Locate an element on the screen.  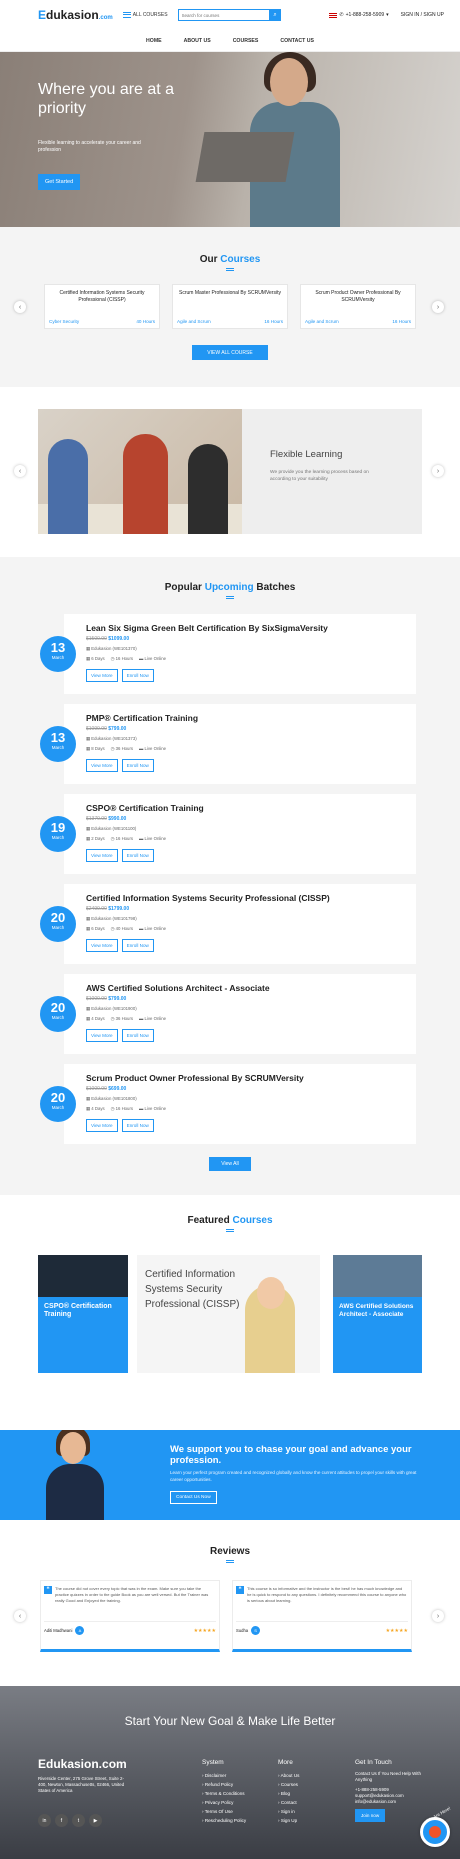
nav-courses: COURSES is located at coordinates (246, 41).